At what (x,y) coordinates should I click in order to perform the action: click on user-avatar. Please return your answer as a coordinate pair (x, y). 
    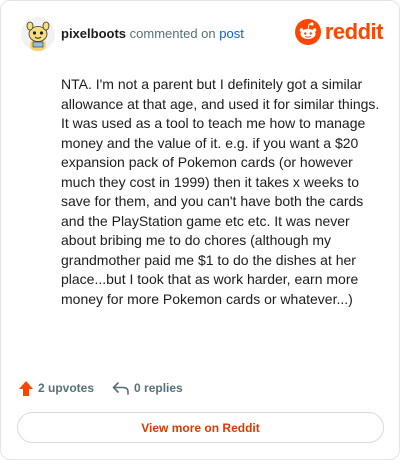
    Looking at the image, I should click on (38, 34).